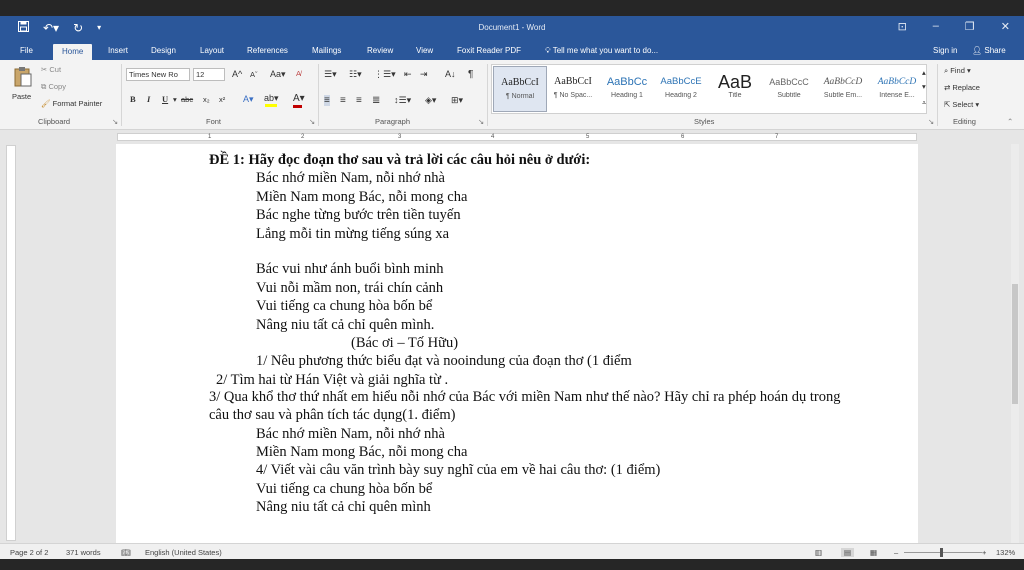 This screenshot has height=570, width=1024. Describe the element at coordinates (344, 306) in the screenshot. I see `poem-line: Vui tiếng ca chung hòa bốn bể` at that location.